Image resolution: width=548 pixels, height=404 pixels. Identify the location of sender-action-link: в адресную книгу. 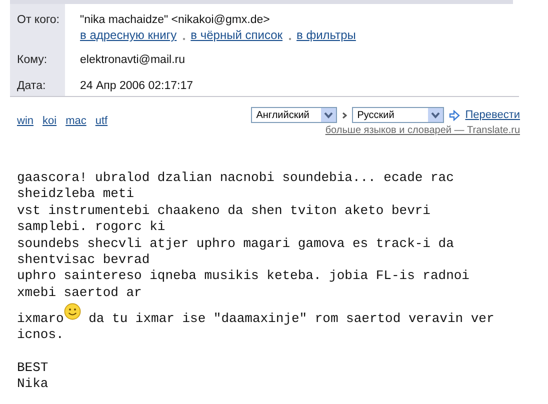
(128, 35).